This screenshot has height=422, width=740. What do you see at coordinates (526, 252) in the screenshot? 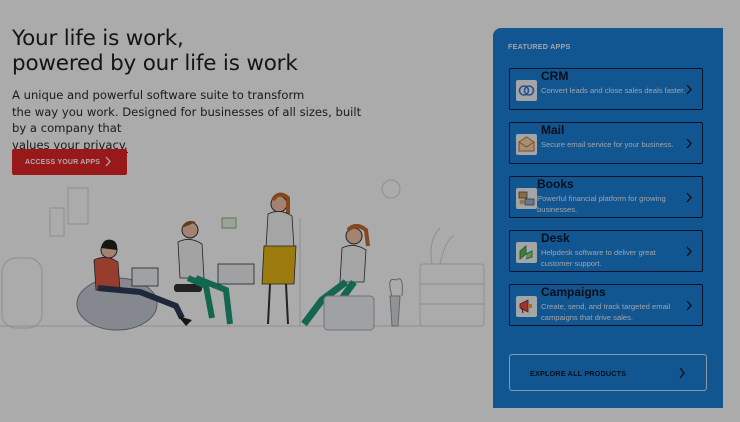
I see `desk-icon` at bounding box center [526, 252].